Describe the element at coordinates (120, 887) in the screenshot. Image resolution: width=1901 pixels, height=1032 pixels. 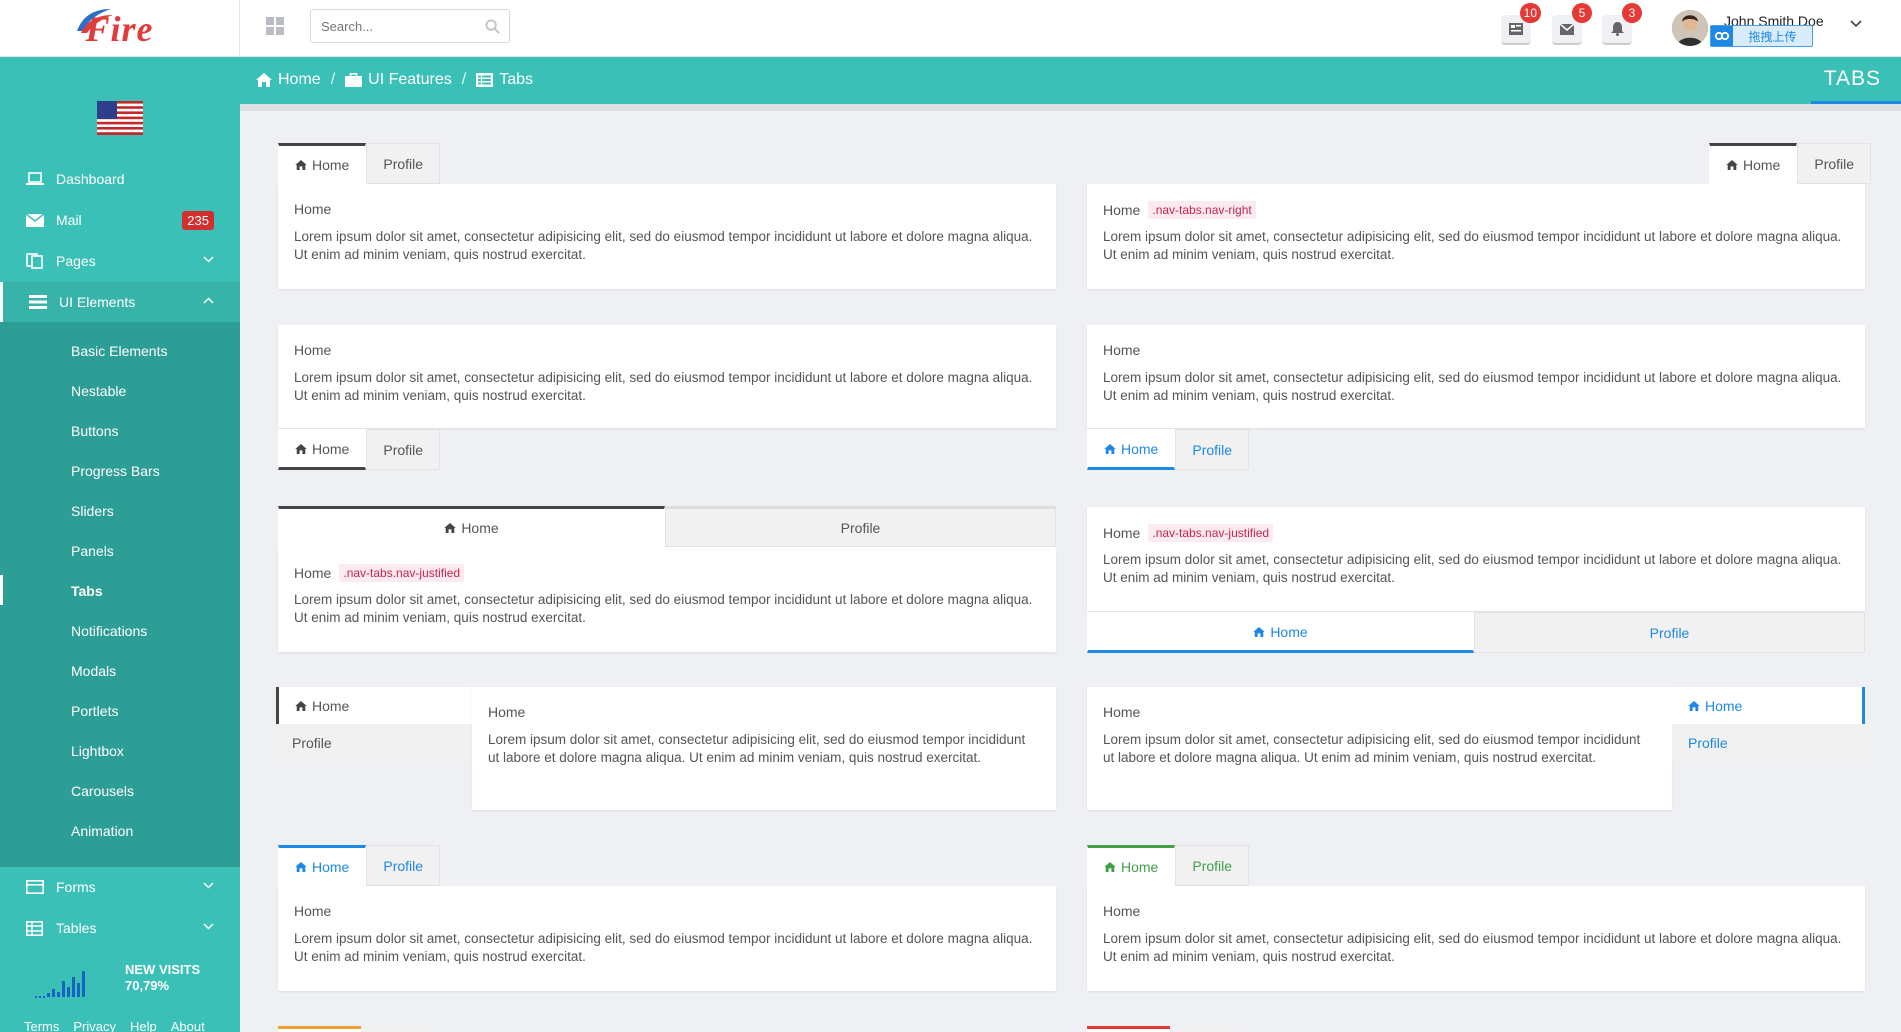
I see `sidebar-item-forms: Forms` at that location.